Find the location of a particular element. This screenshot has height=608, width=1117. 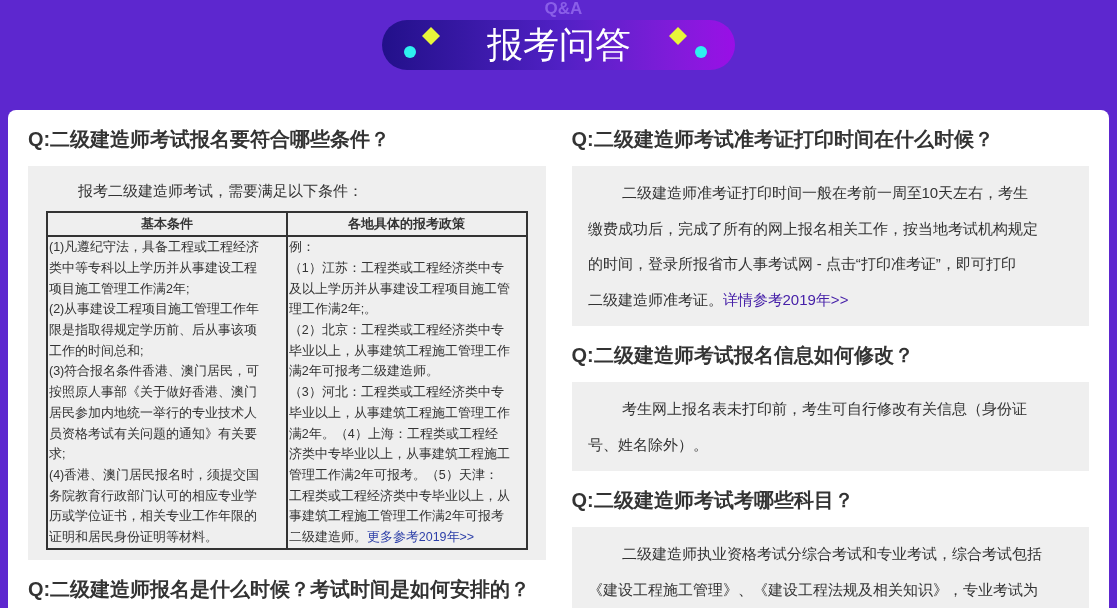

answer-text-line: 按照原人事部《关于做好香港、澳门 is located at coordinates (153, 392).